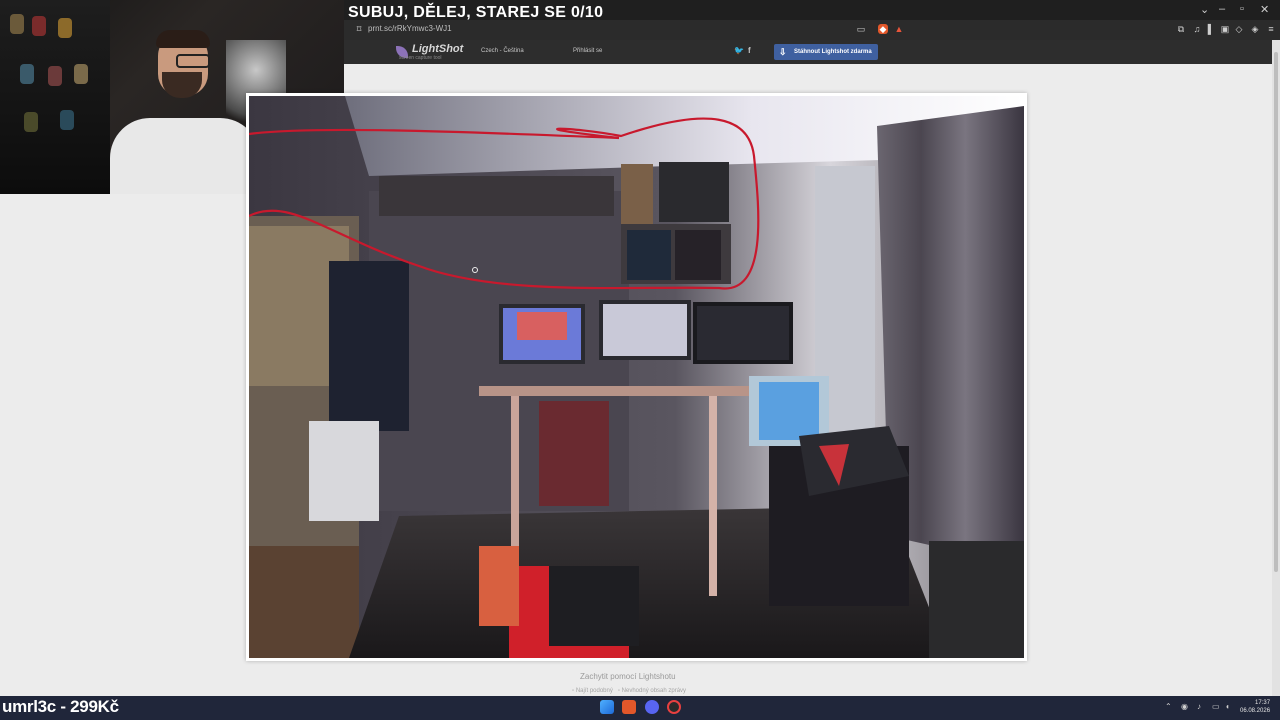 The height and width of the screenshot is (720, 1280). What do you see at coordinates (628, 676) in the screenshot?
I see `screenshot-footer: Zachytit pomocí Lightshotu` at bounding box center [628, 676].